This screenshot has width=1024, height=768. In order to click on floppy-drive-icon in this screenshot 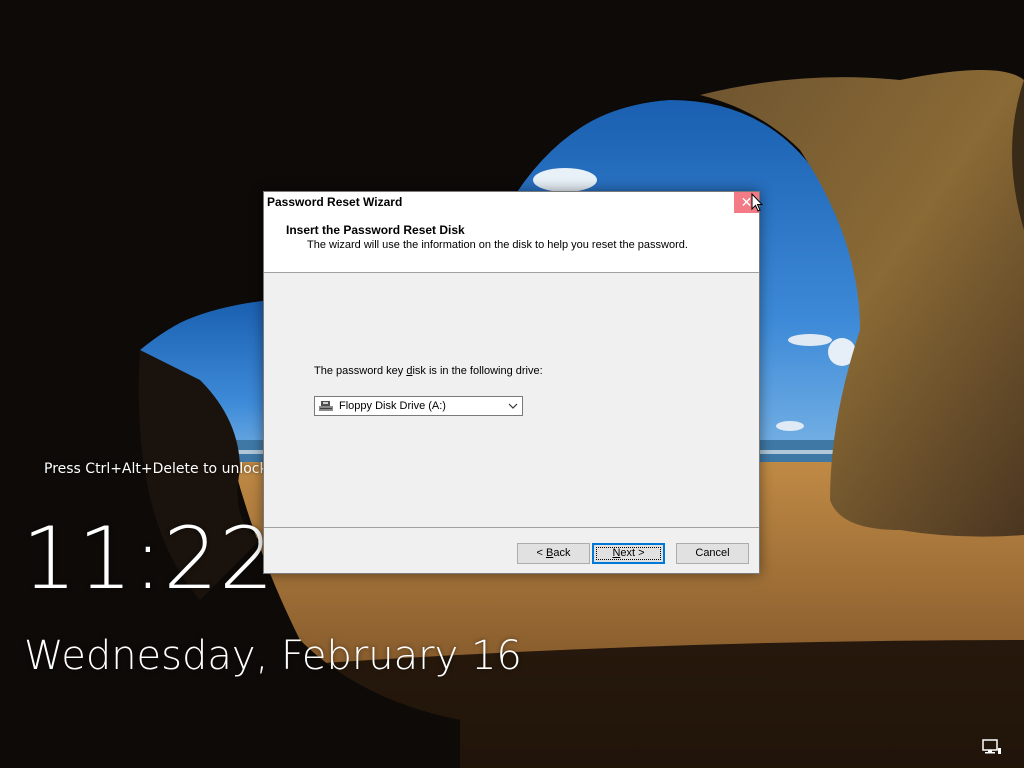, I will do `click(326, 406)`.